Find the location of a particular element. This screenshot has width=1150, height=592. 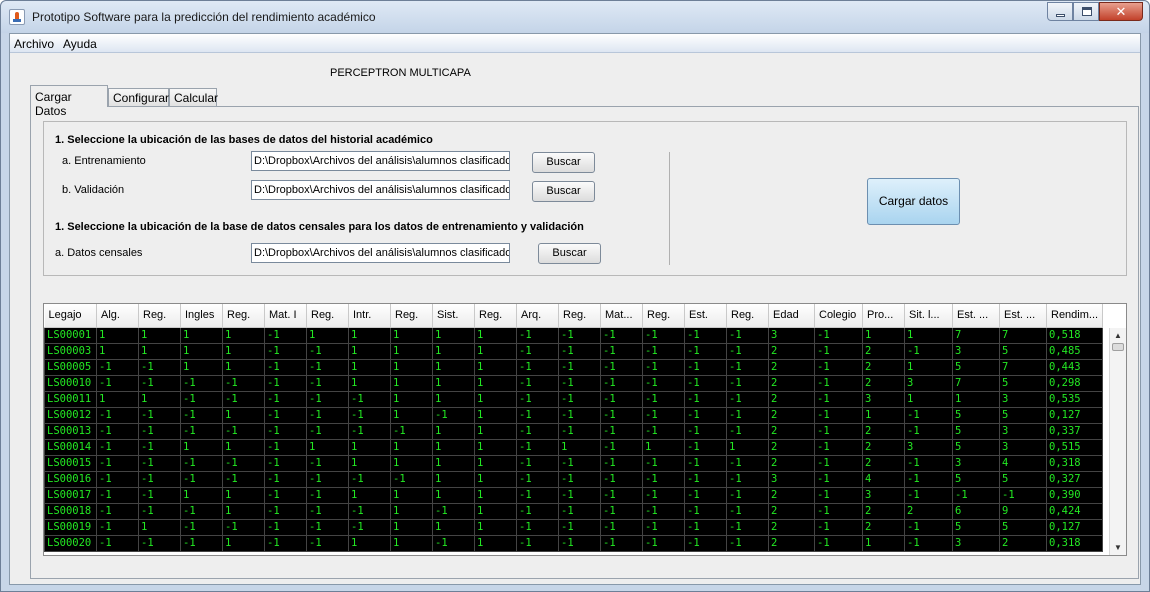

column-header: Alg. is located at coordinates (117, 316).